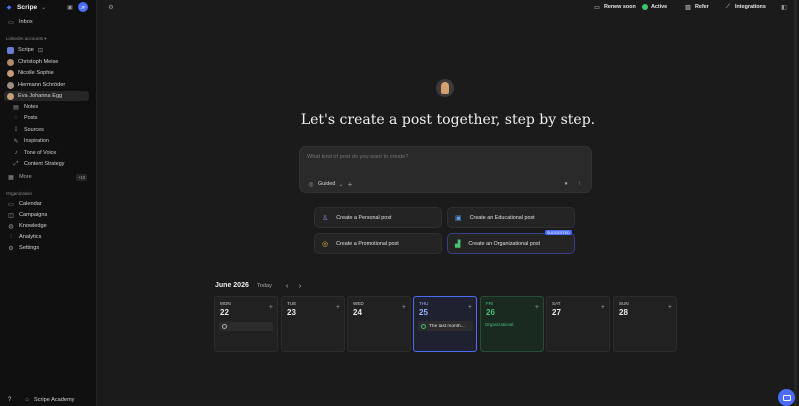 The width and height of the screenshot is (799, 406). I want to click on strategy-icon: ⤢, so click(16, 163).